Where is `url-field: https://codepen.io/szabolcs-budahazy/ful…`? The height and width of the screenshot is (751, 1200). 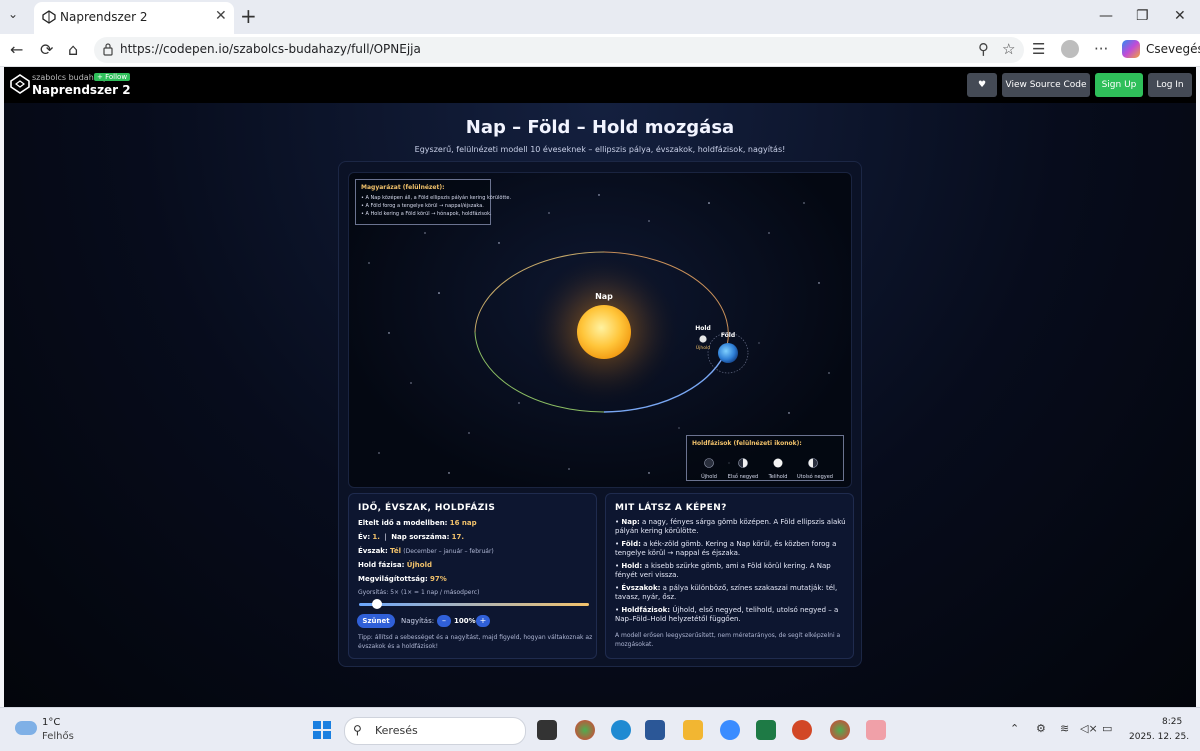
url-field: https://codepen.io/szabolcs-budahazy/ful… is located at coordinates (559, 50).